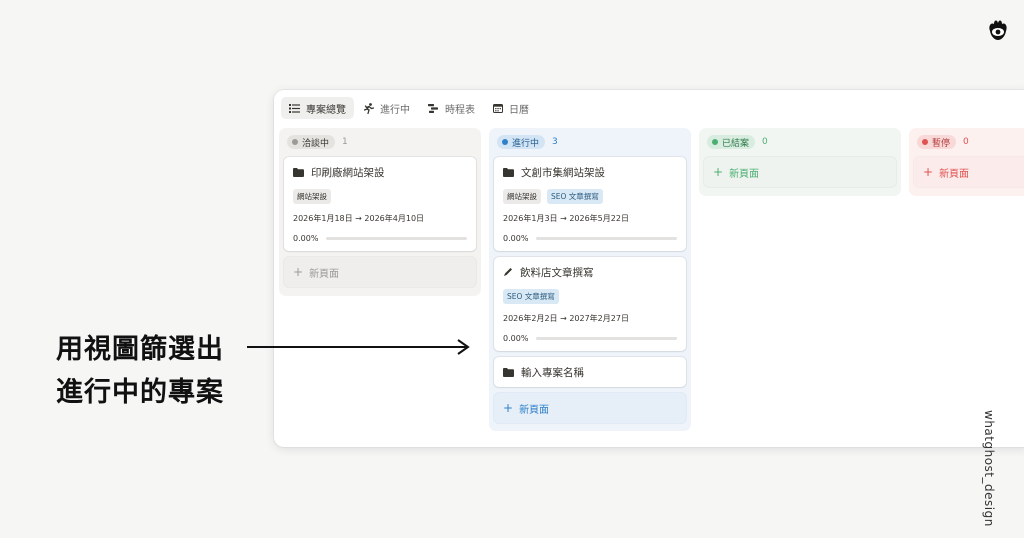  What do you see at coordinates (395, 110) in the screenshot?
I see `tab-label: 進行中` at bounding box center [395, 110].